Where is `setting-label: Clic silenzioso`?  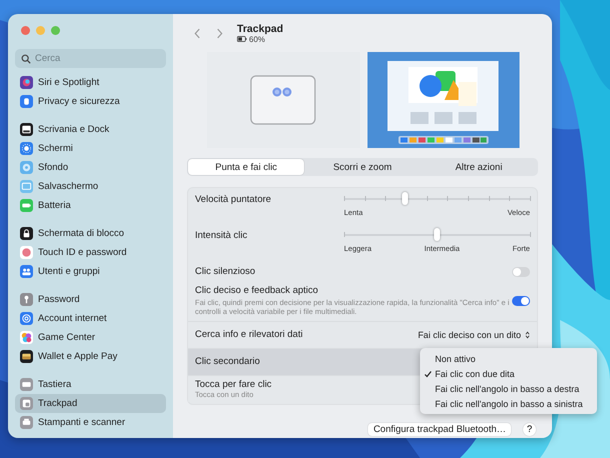
setting-label: Clic silenzioso is located at coordinates (225, 271).